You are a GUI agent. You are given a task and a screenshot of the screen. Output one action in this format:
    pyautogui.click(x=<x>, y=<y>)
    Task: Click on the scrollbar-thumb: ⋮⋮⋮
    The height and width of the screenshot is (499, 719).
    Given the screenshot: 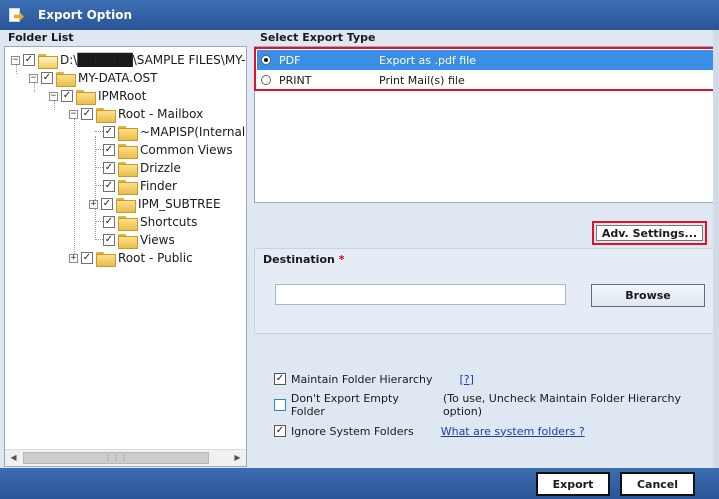 What is the action you would take?
    pyautogui.click(x=116, y=458)
    